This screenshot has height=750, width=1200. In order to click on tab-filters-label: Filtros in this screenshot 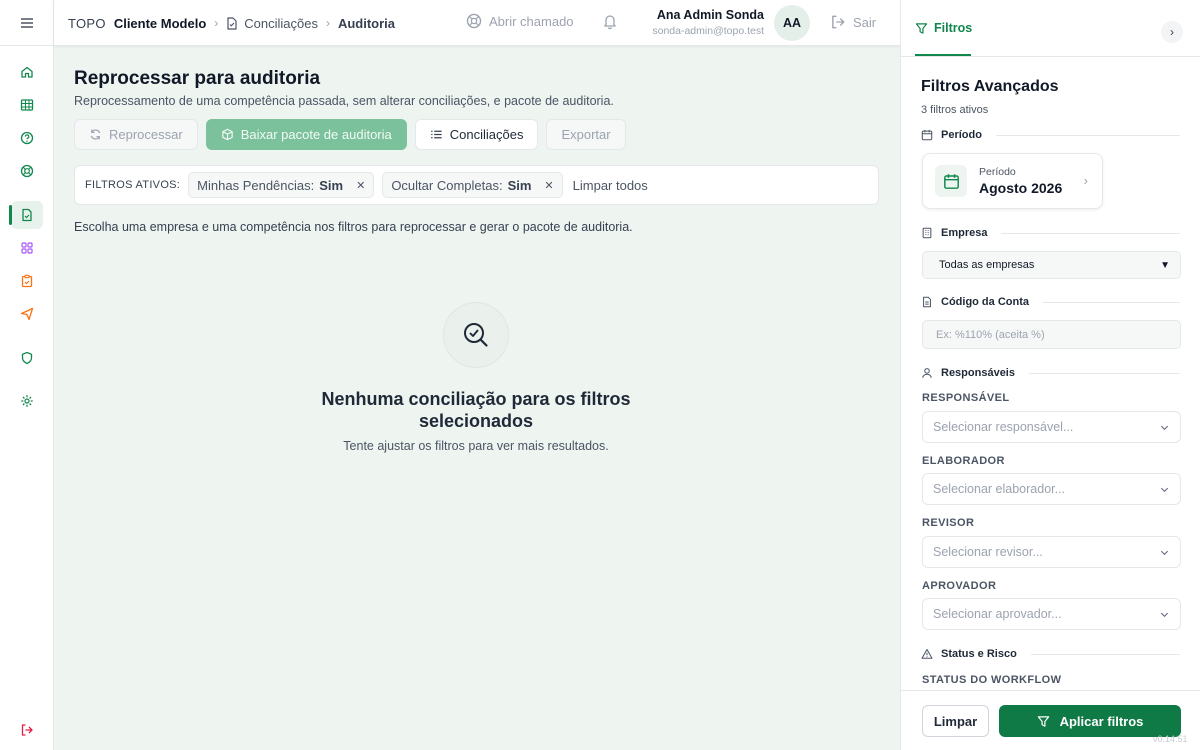, I will do `click(953, 28)`.